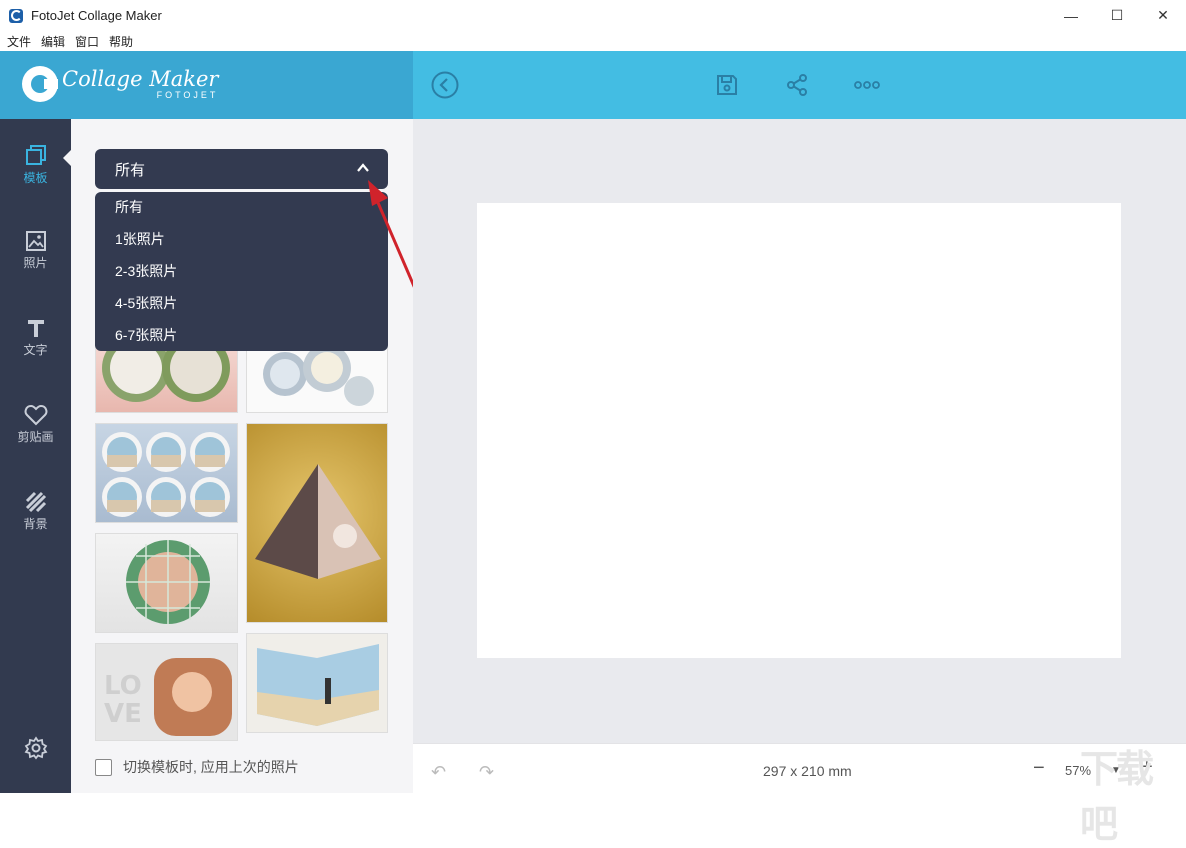 The width and height of the screenshot is (1186, 848). I want to click on template-icon, so click(35, 155).